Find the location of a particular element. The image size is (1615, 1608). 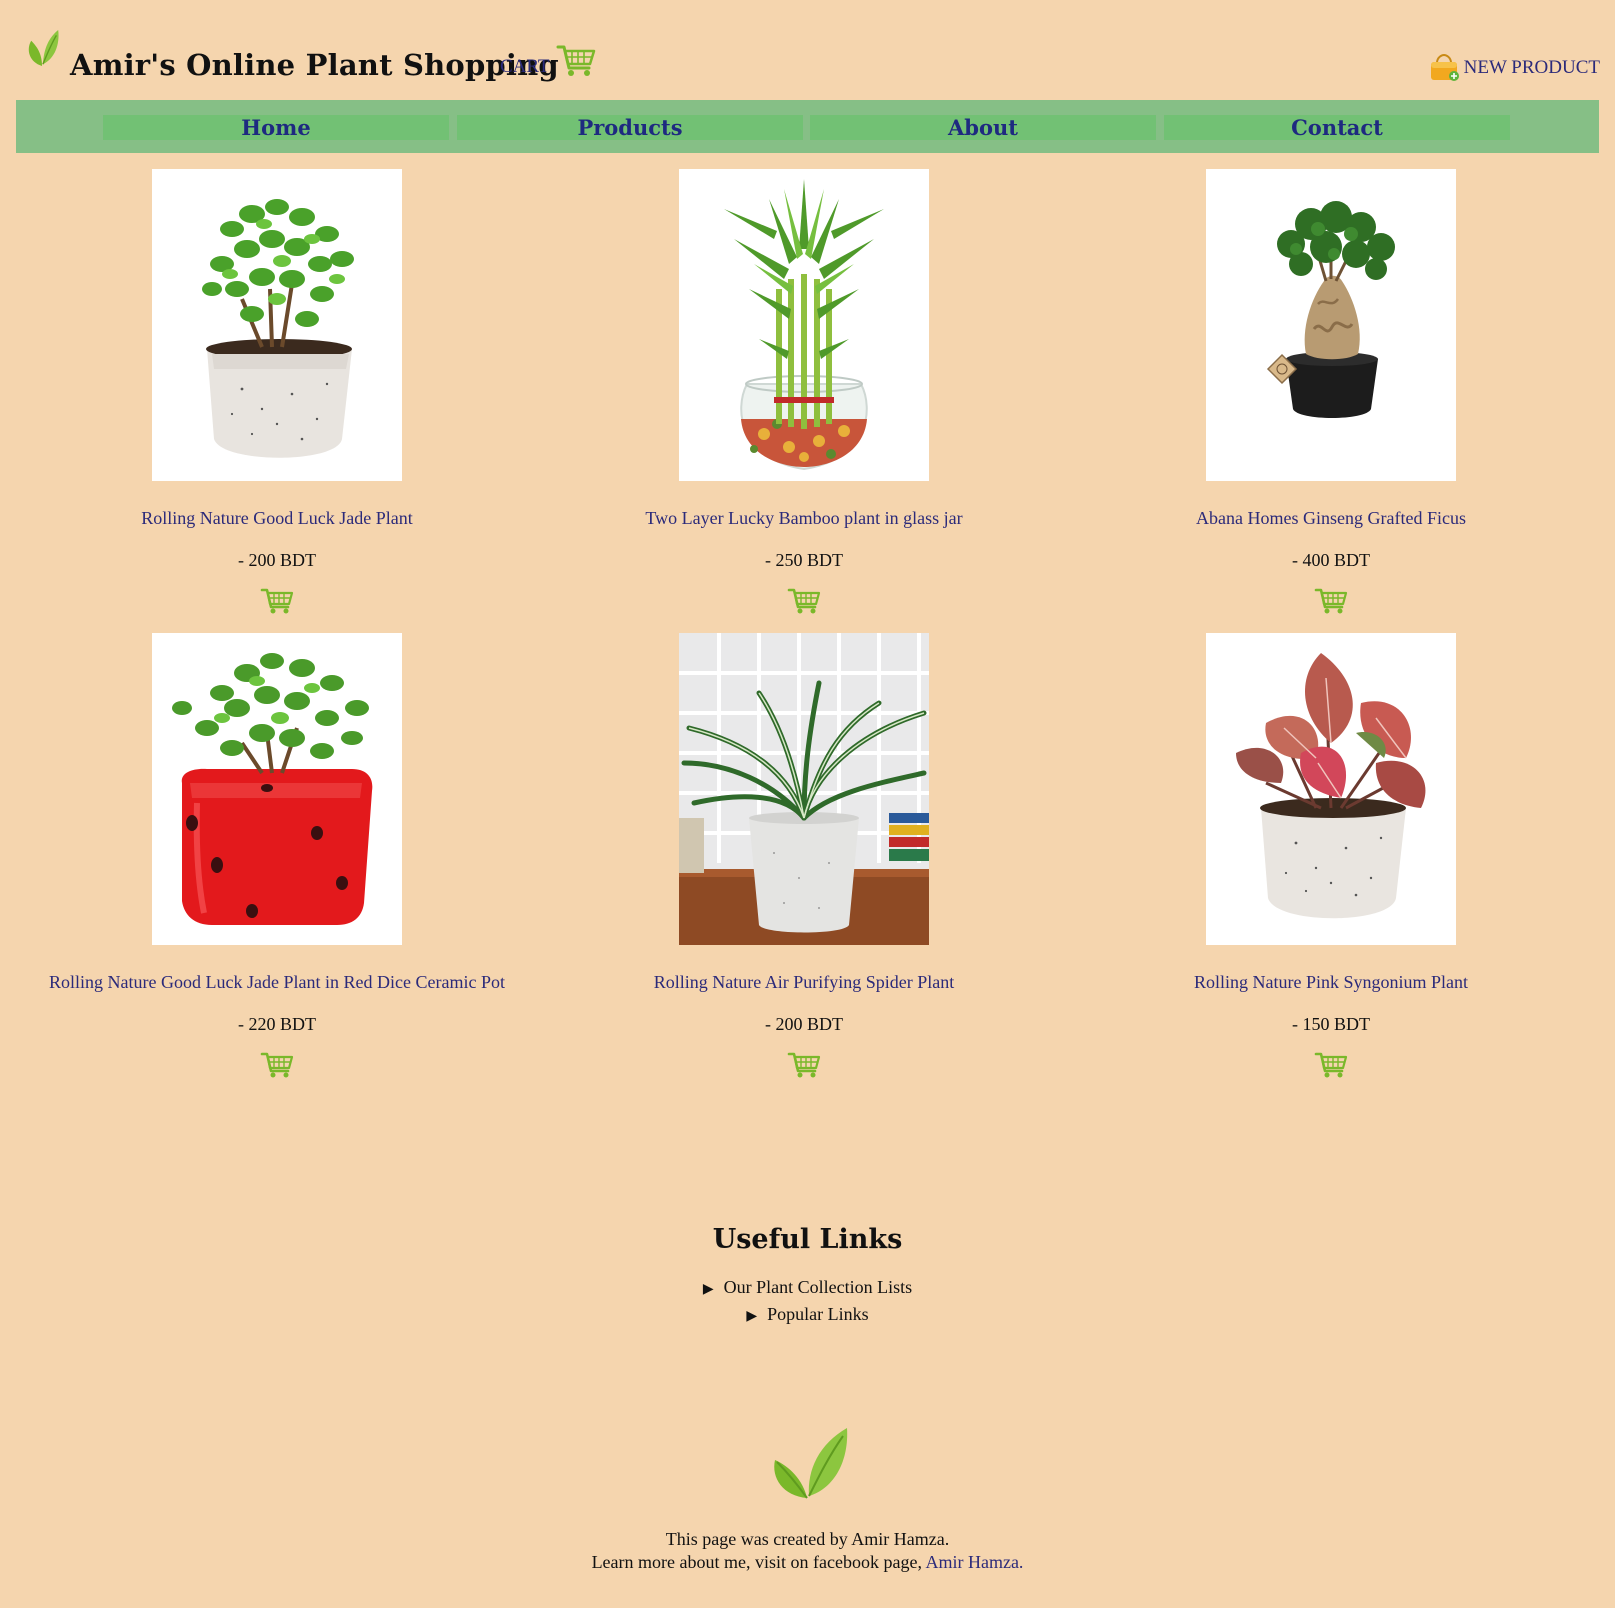

details-plant-collection: ▶ Our Plant Collection Lists is located at coordinates (807, 1288).